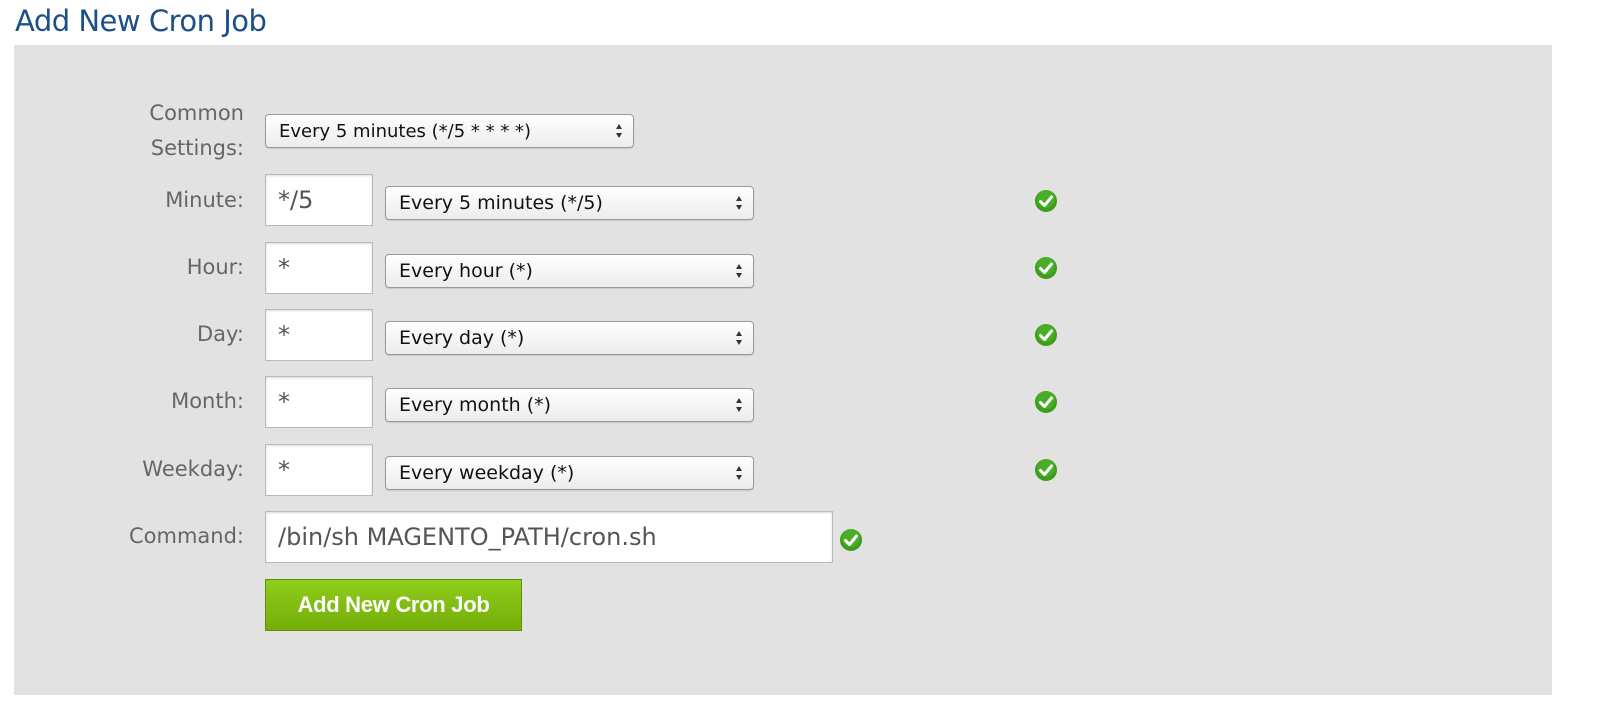 This screenshot has width=1600, height=721. What do you see at coordinates (220, 334) in the screenshot?
I see `day-label: Day:` at bounding box center [220, 334].